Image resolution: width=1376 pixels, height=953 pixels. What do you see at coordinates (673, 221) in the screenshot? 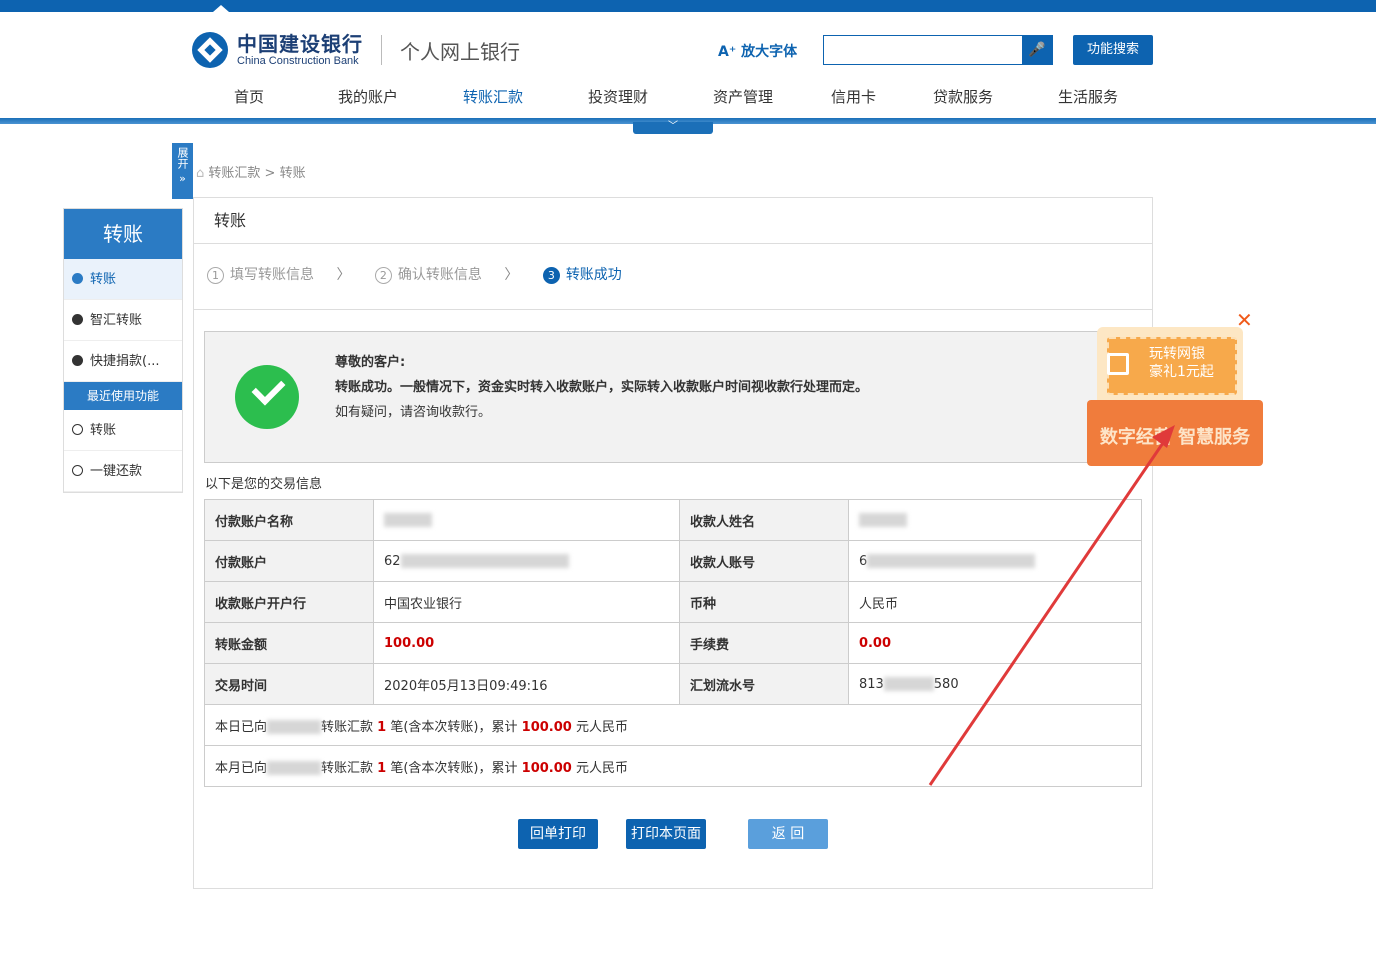
I see `page-title: 转账` at bounding box center [673, 221].